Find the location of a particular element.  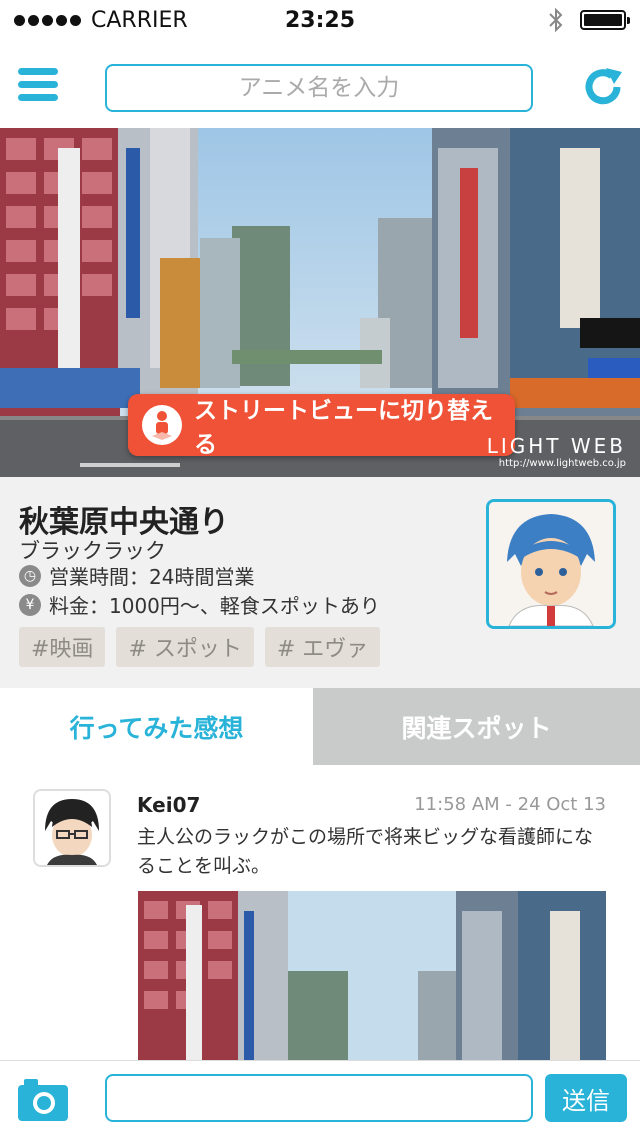

tab-impressions: 行ってみた感想 is located at coordinates (156, 726).